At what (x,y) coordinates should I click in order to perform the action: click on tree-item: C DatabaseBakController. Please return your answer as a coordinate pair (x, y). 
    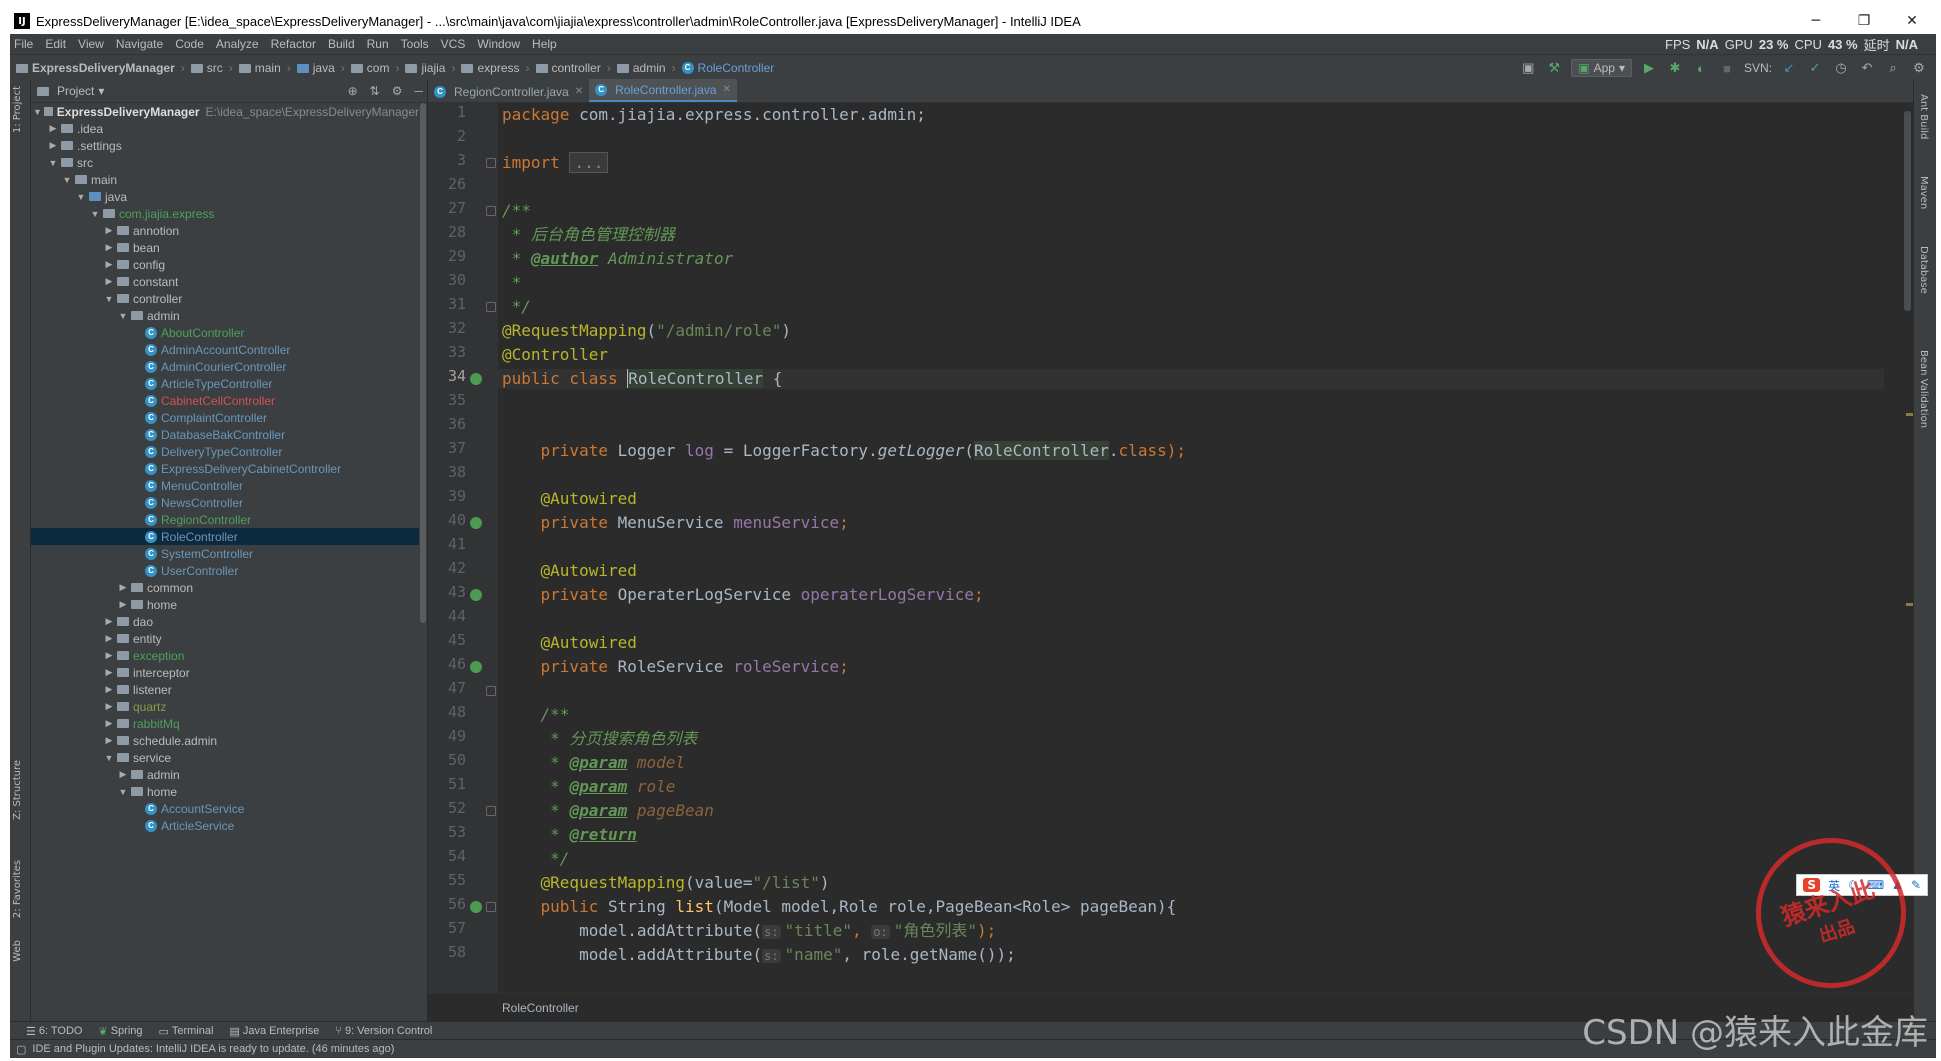
    Looking at the image, I should click on (225, 434).